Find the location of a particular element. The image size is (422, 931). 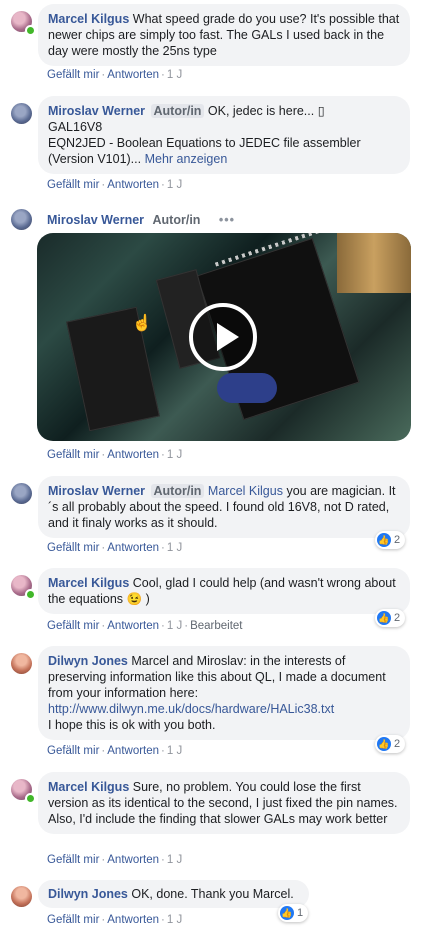

more-options-icon: ••• is located at coordinates (227, 220).